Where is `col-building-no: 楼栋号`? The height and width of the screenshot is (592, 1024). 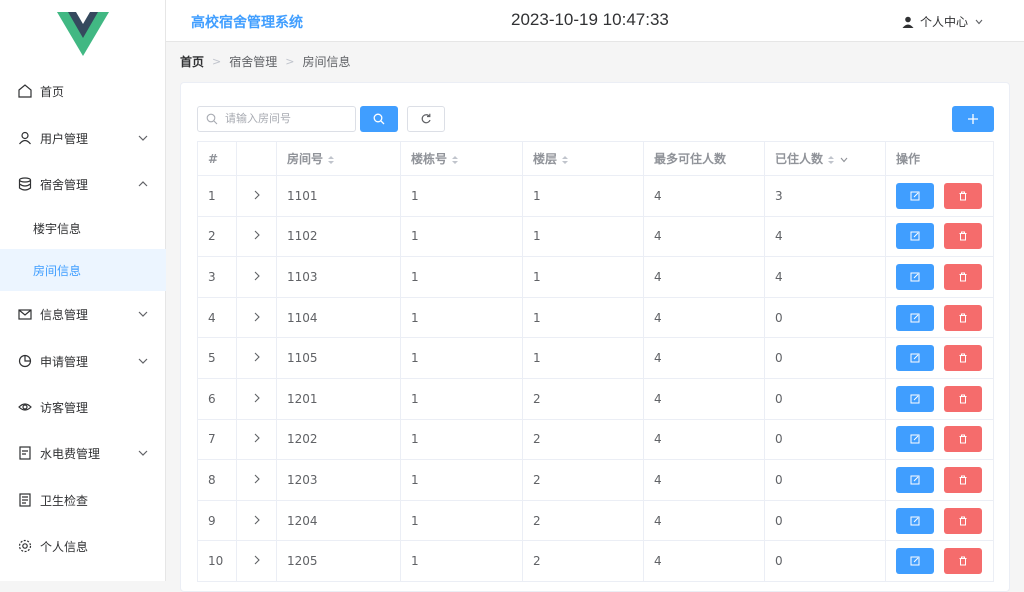
col-building-no: 楼栋号 is located at coordinates (461, 158).